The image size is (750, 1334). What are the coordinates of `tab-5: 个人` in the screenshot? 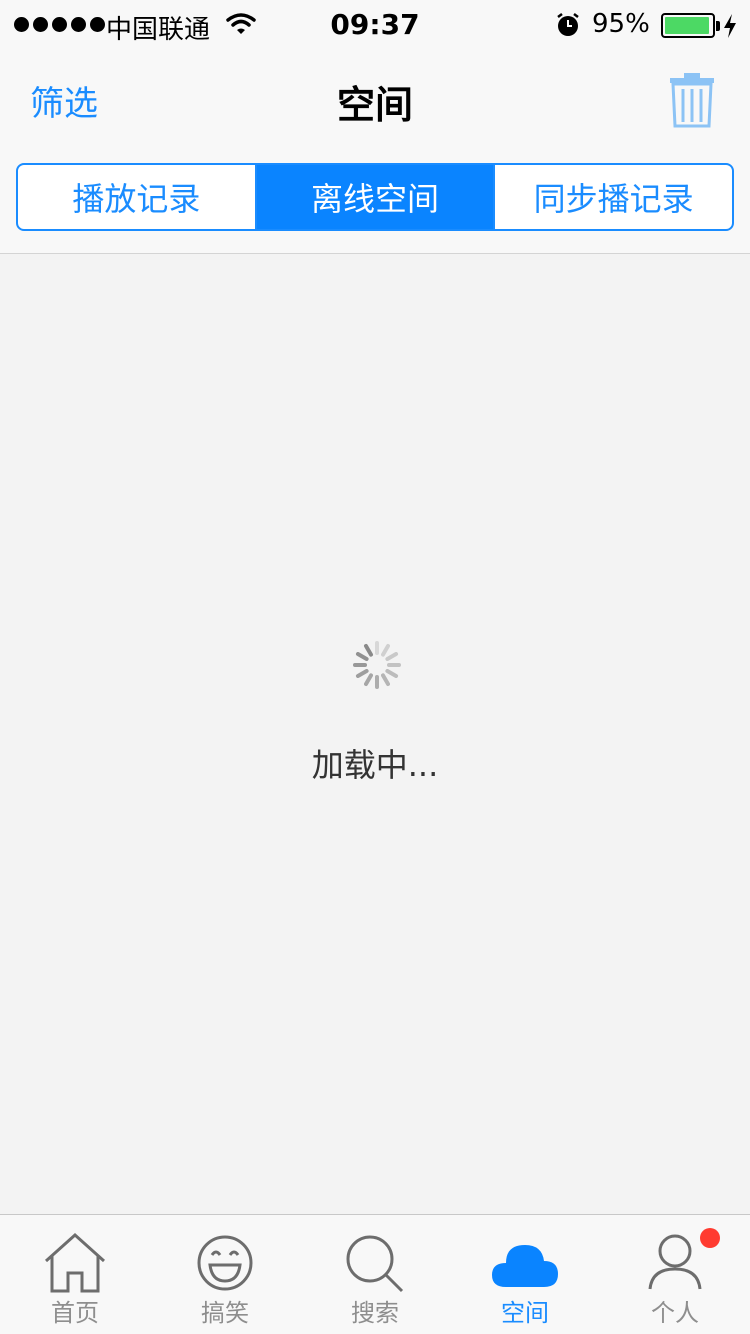 It's located at (675, 1274).